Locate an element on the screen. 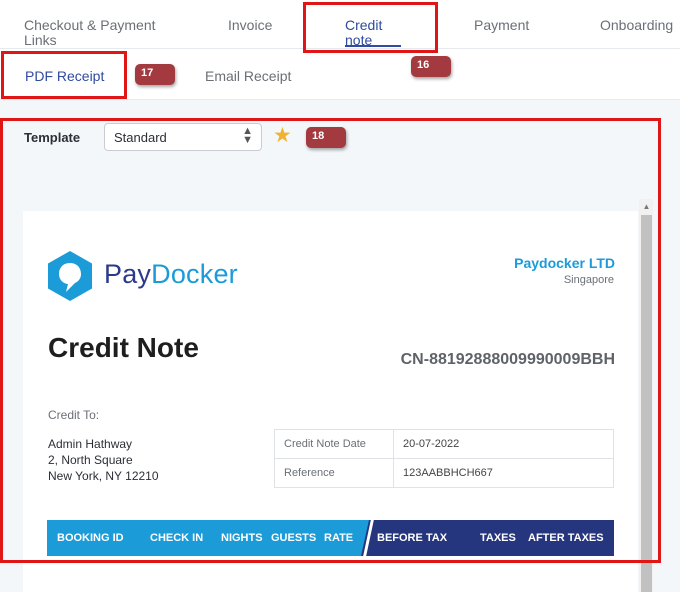 This screenshot has height=592, width=680. highlight-pdf-receipt-tab is located at coordinates (64, 75).